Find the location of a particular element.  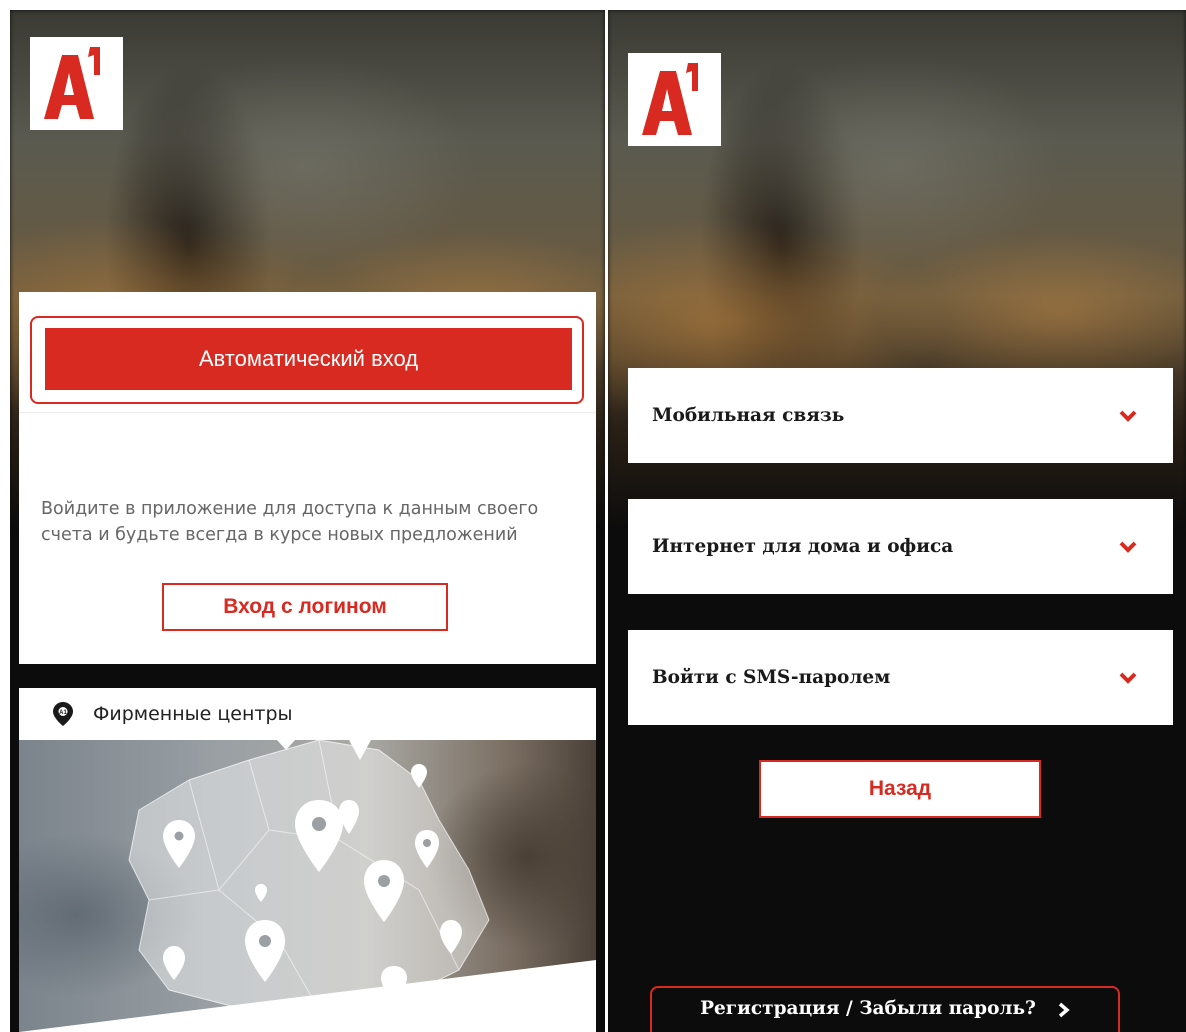

card-divider is located at coordinates (307, 412).